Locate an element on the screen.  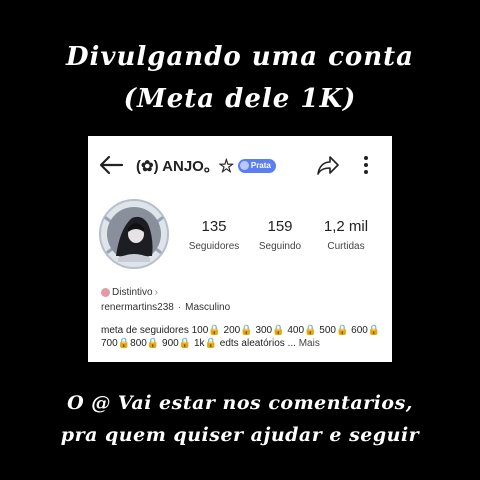
profile-top-bar: (✿) ANJO。☆ Prata is located at coordinates (240, 165).